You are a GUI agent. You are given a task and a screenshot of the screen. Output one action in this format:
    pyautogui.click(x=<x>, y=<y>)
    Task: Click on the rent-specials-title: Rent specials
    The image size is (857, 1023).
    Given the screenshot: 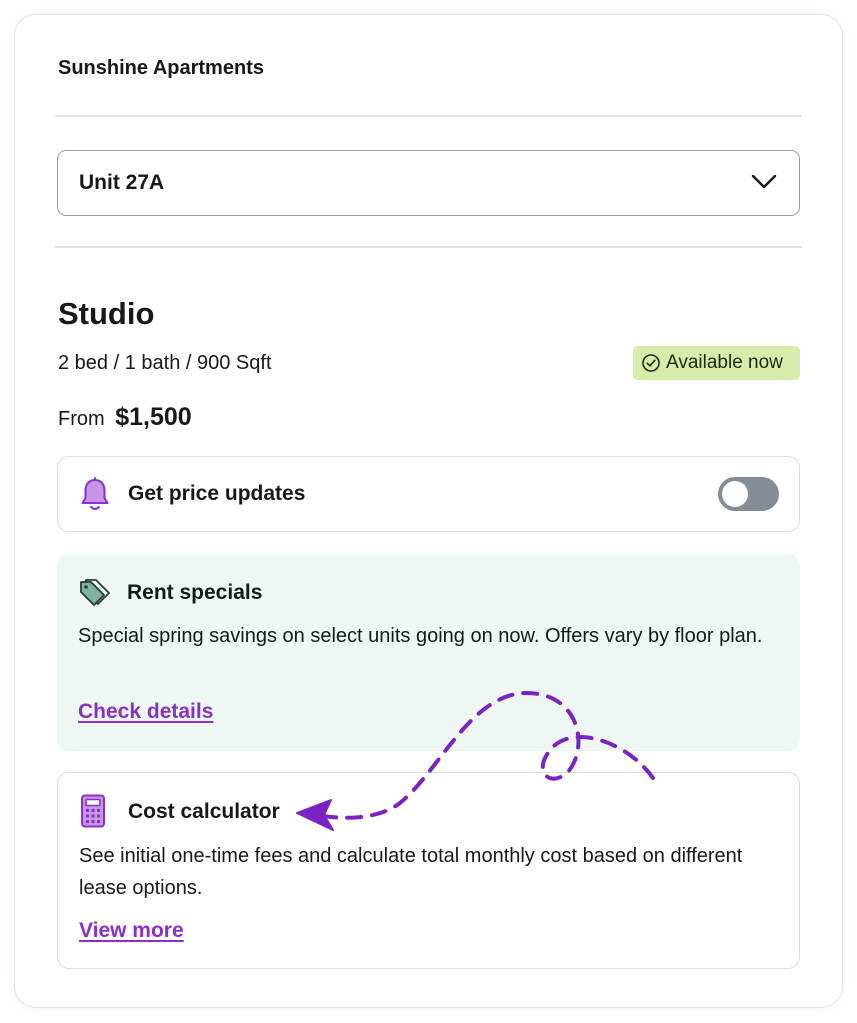 What is the action you would take?
    pyautogui.click(x=195, y=592)
    